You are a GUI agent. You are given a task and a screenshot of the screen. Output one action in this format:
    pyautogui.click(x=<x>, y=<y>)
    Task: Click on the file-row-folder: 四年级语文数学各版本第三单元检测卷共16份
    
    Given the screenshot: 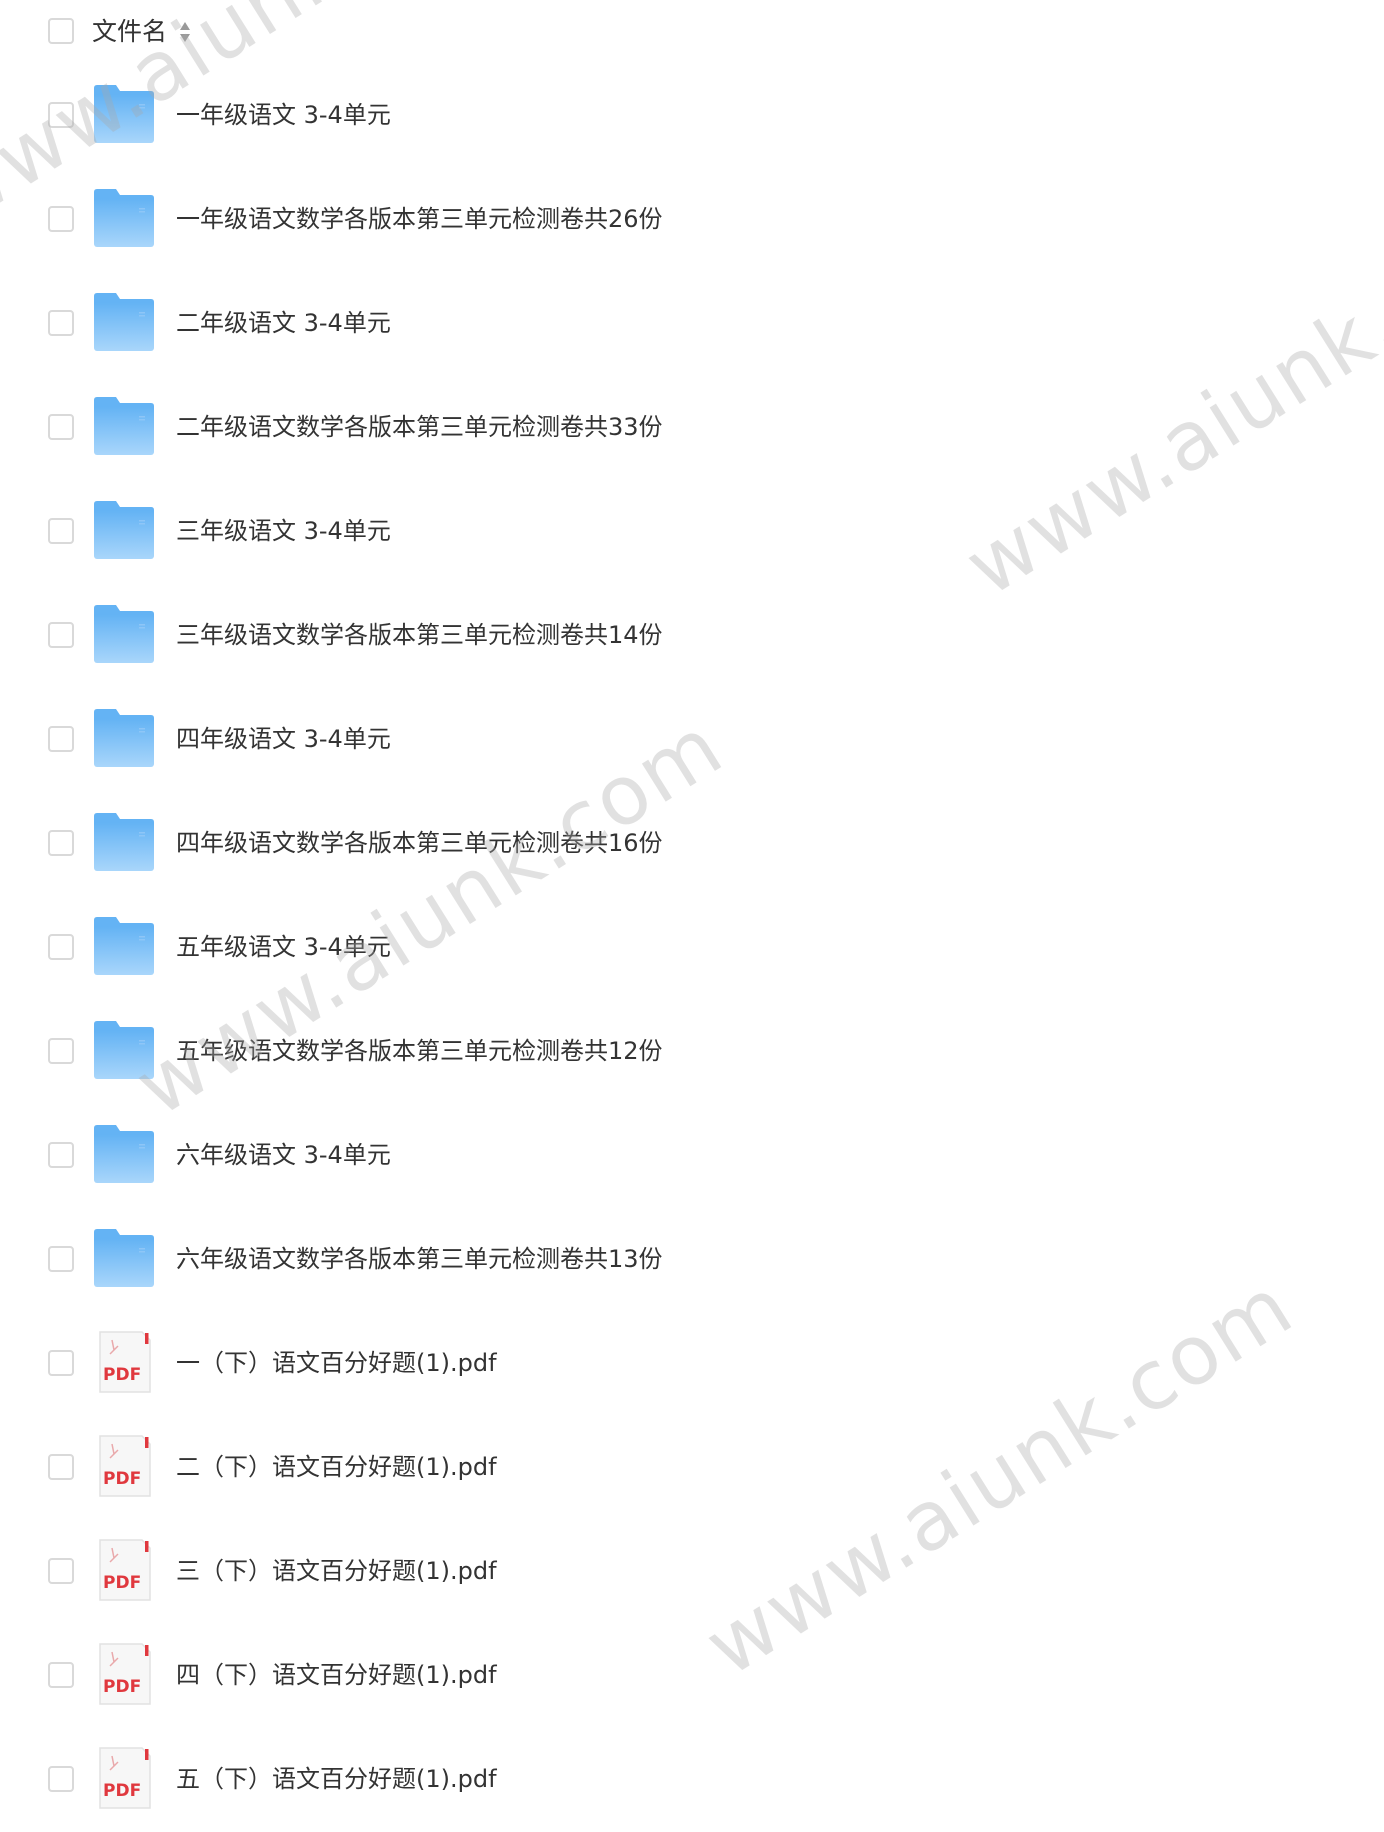 What is the action you would take?
    pyautogui.click(x=692, y=844)
    